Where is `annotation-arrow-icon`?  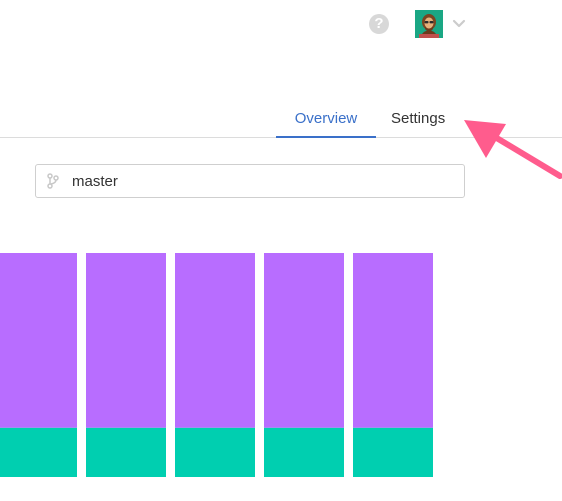 annotation-arrow-icon is located at coordinates (513, 149).